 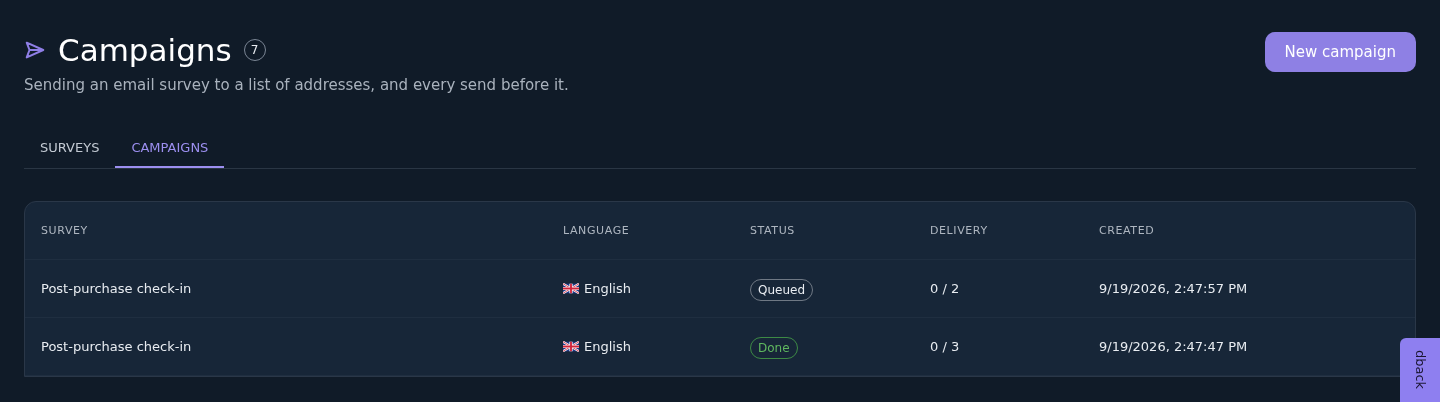 I want to click on table-cell-text: 9/19/2026, 2:47:47 PM, so click(x=1174, y=346).